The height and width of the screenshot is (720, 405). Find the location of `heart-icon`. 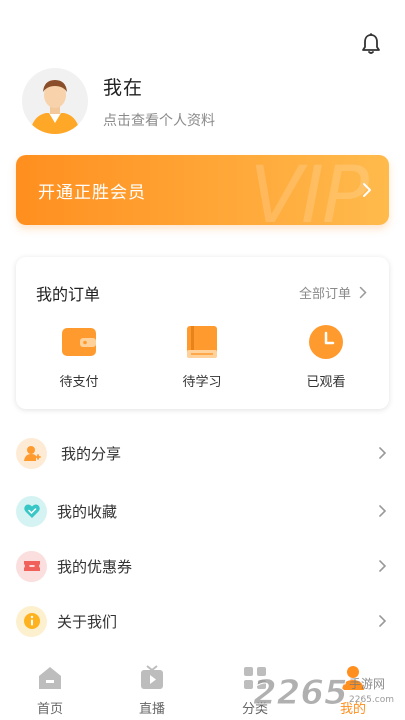

heart-icon is located at coordinates (31, 511).